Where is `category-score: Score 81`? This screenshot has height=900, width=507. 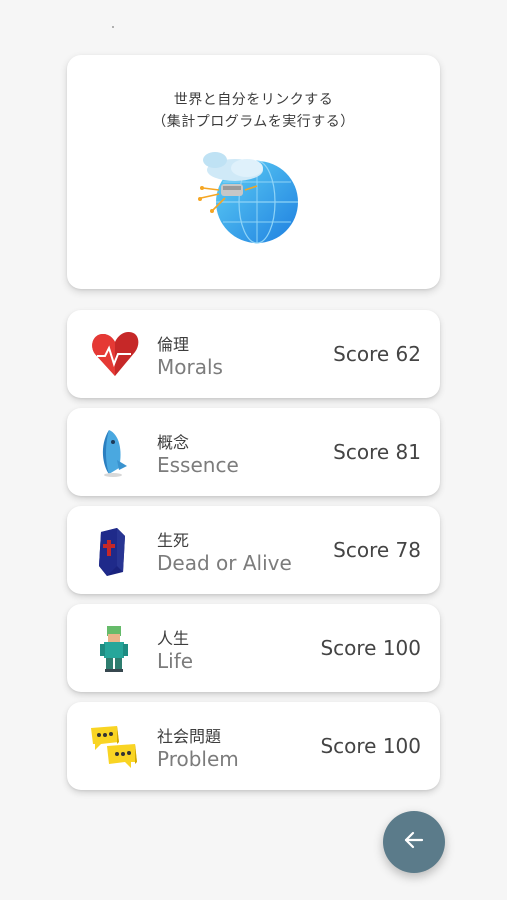
category-score: Score 81 is located at coordinates (377, 452).